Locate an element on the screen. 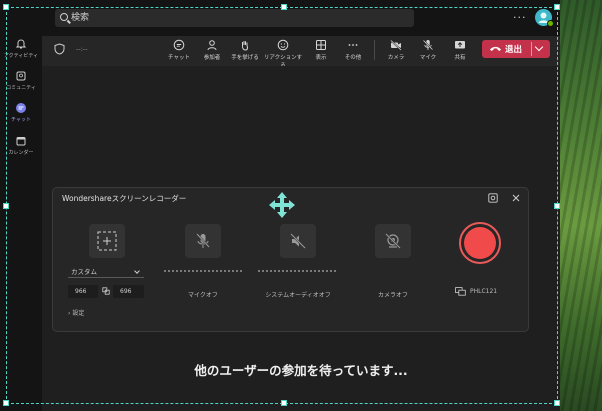 This screenshot has height=411, width=602. toolbar-divider is located at coordinates (374, 50).